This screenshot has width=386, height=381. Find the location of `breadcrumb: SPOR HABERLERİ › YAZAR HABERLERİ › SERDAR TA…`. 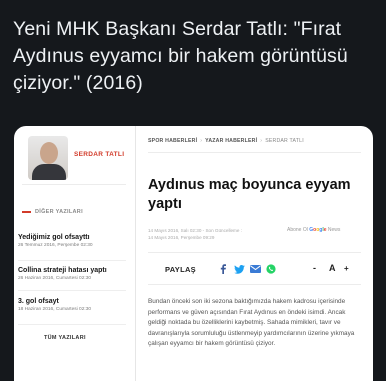

breadcrumb: SPOR HABERLERİ › YAZAR HABERLERİ › SERDAR TA… is located at coordinates (226, 141).